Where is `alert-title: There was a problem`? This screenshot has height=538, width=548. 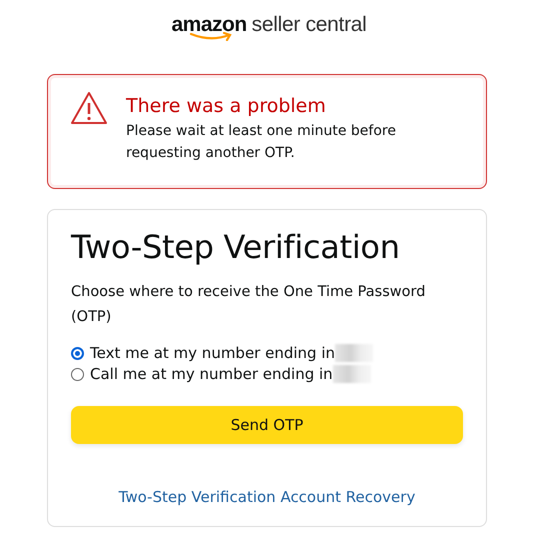
alert-title: There was a problem is located at coordinates (226, 106).